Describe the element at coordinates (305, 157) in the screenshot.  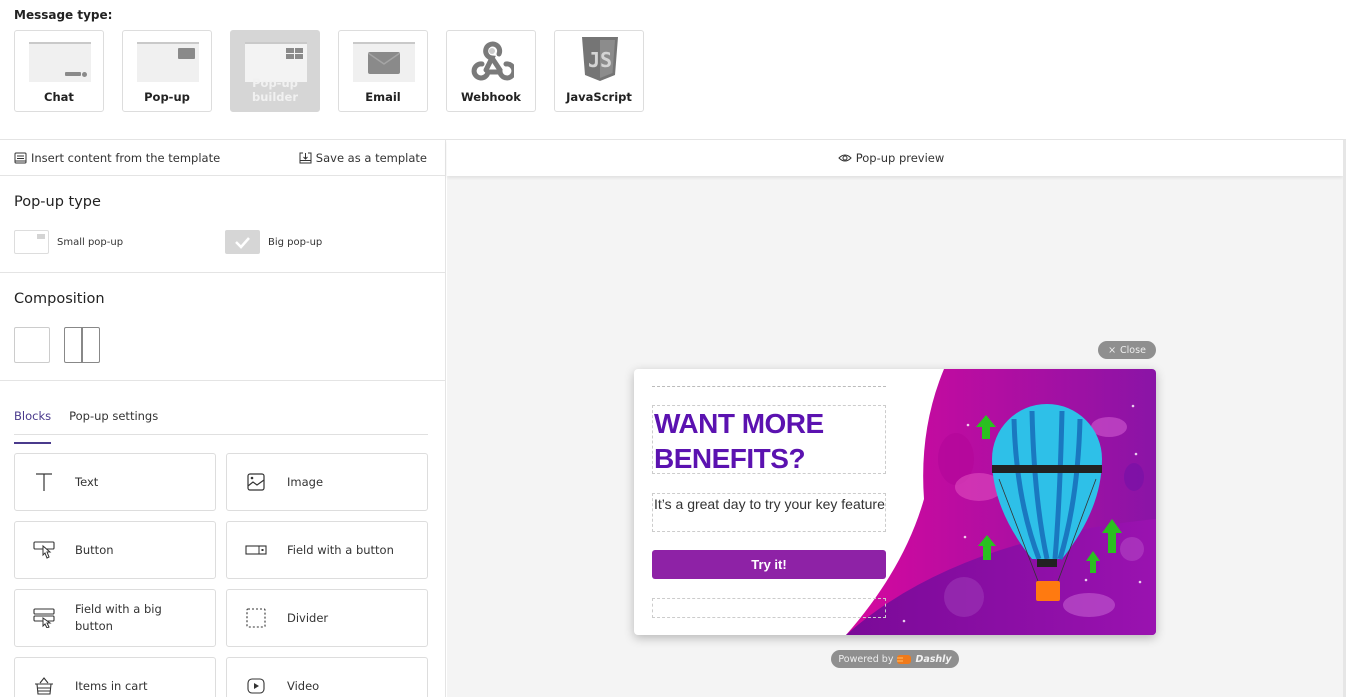
I see `save-download-icon` at that location.